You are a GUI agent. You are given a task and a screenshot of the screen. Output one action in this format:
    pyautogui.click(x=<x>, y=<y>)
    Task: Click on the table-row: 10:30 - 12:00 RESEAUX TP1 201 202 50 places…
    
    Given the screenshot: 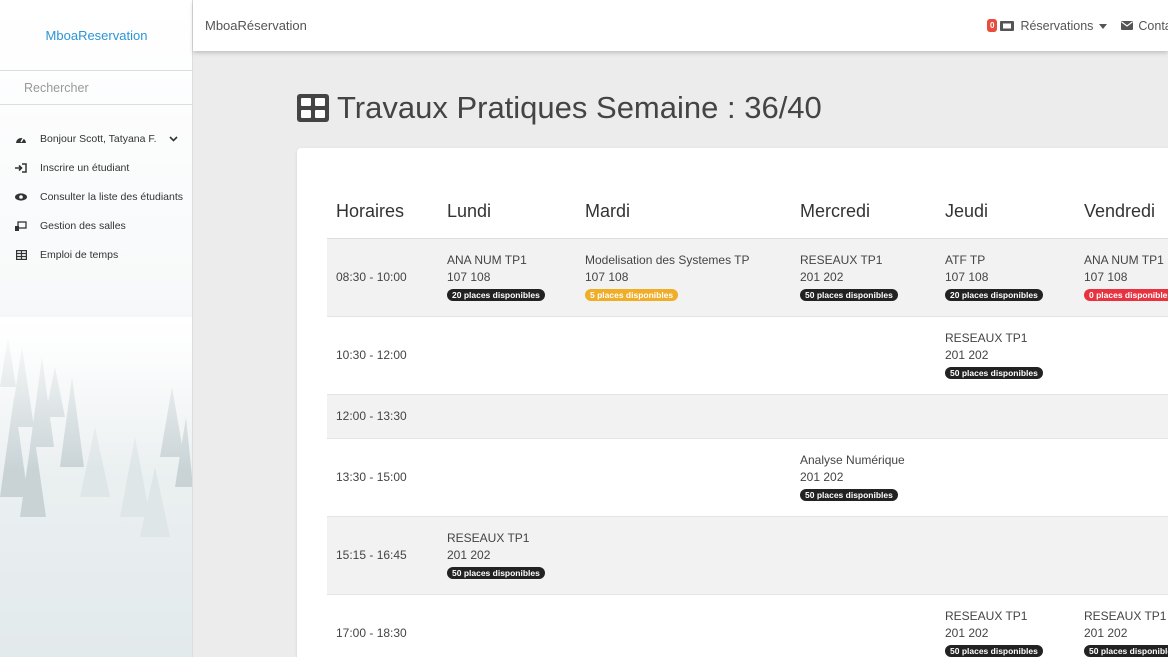 What is the action you would take?
    pyautogui.click(x=747, y=354)
    